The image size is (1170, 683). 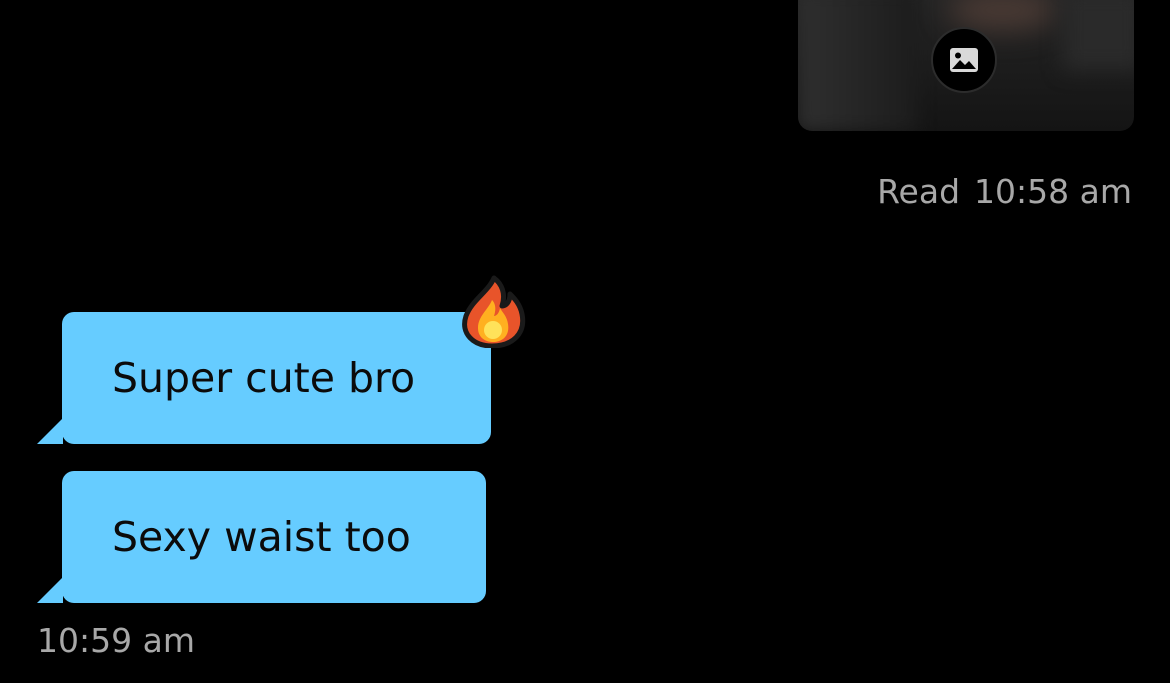 I want to click on received-timestamp: 10:59 am, so click(x=116, y=640).